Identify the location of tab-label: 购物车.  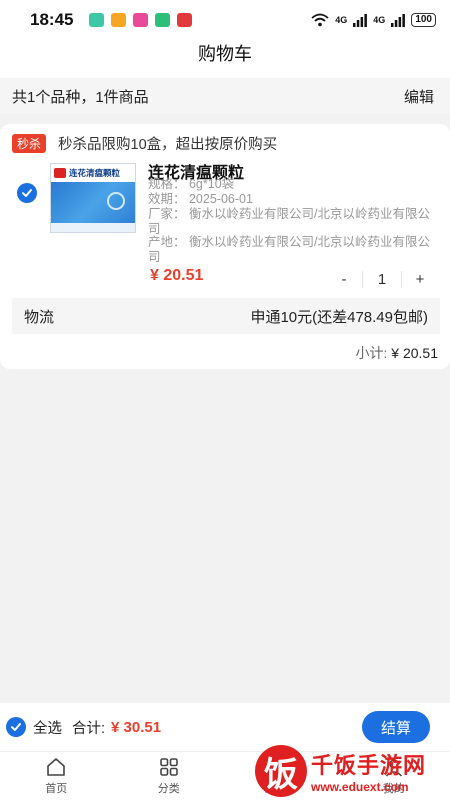
(281, 789).